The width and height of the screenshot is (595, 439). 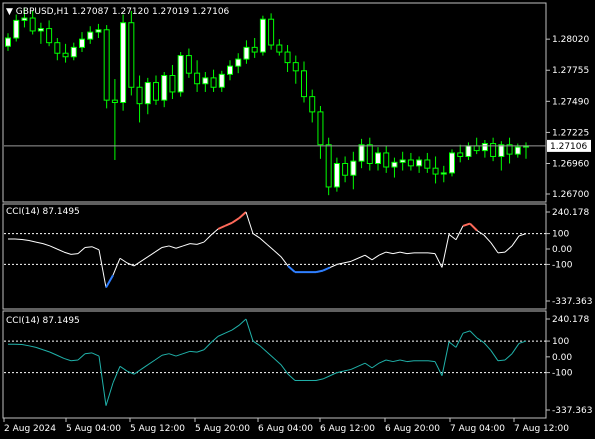 What do you see at coordinates (222, 429) in the screenshot?
I see `time-tick-label: 5 Aug 20:00` at bounding box center [222, 429].